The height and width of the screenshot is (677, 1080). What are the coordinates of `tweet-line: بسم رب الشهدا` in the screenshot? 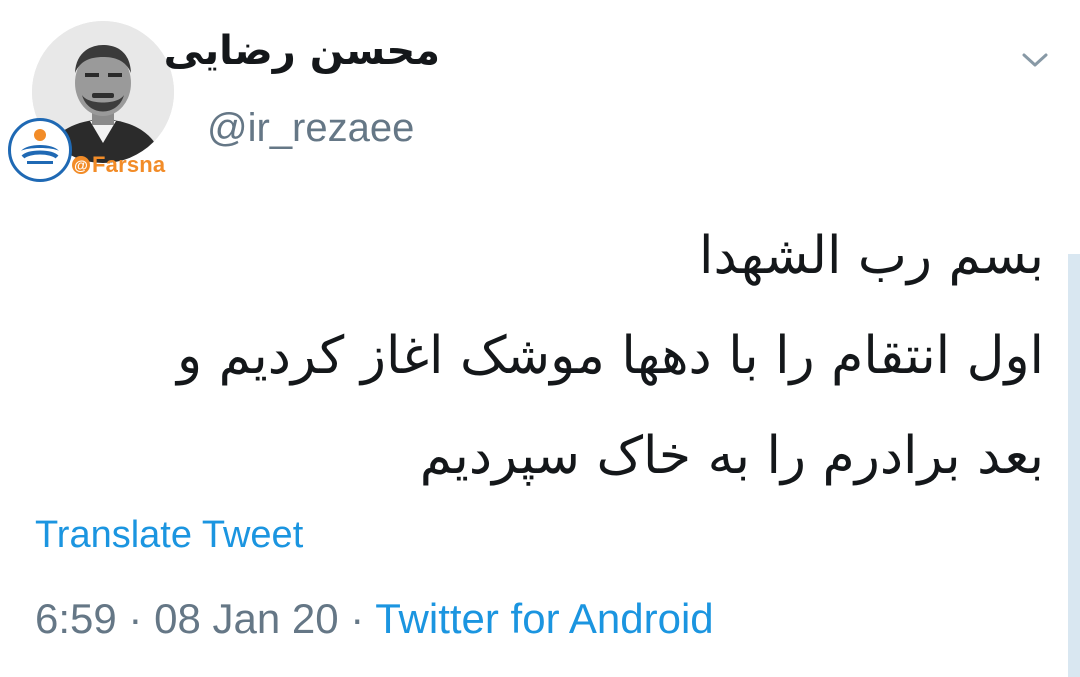 It's located at (871, 256).